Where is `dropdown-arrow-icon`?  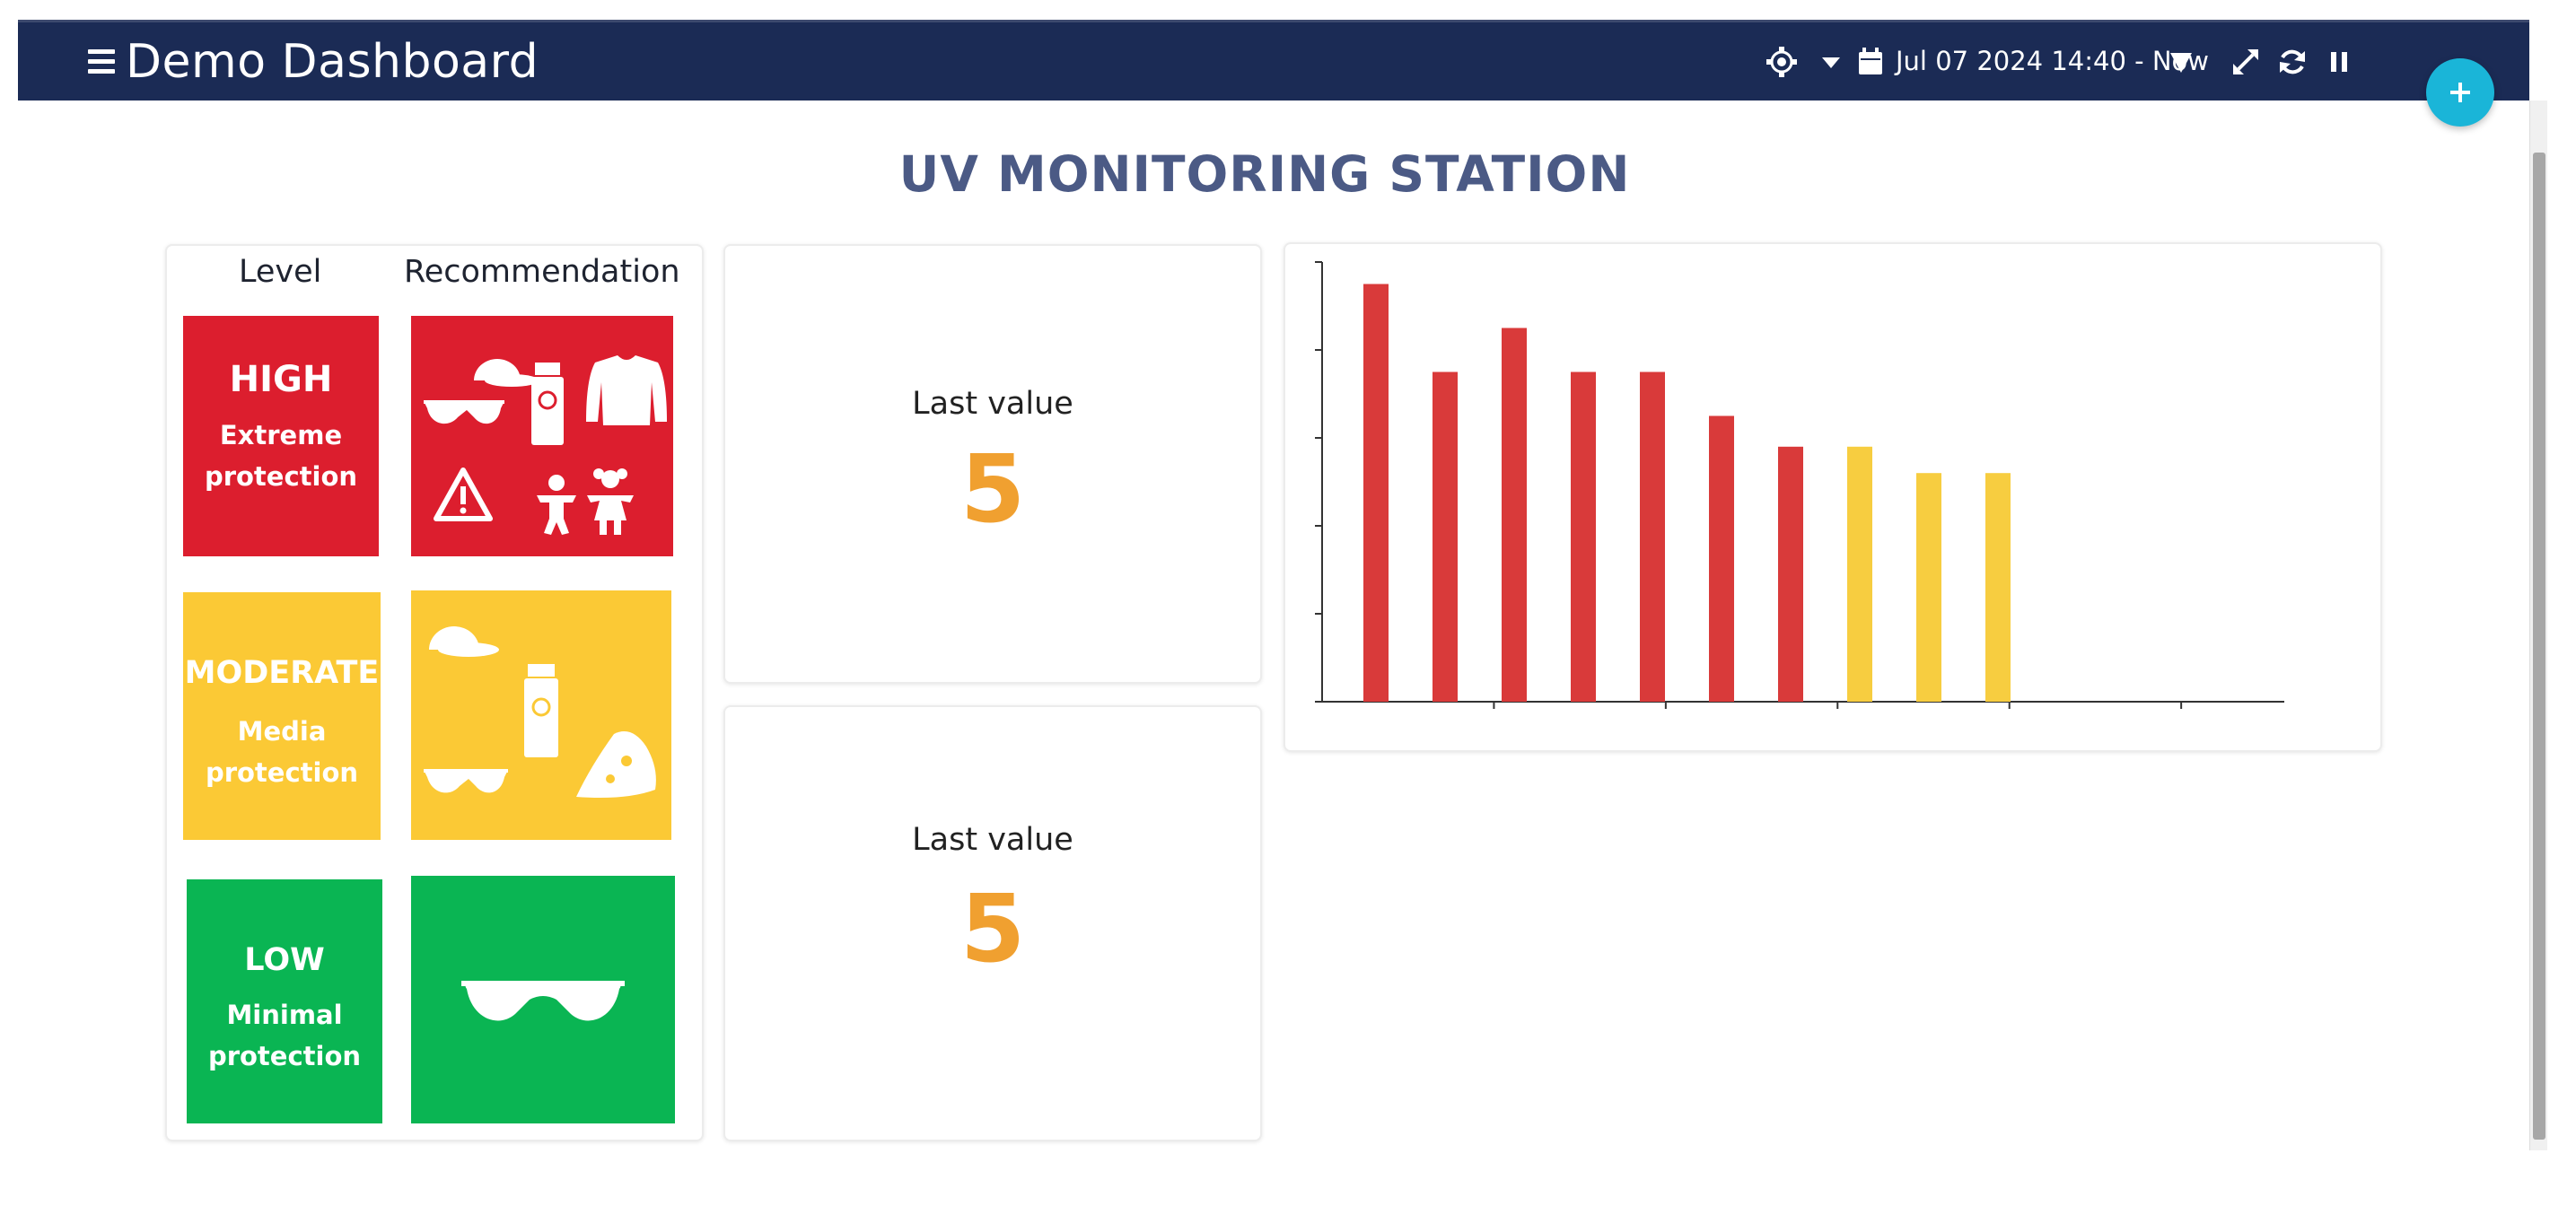 dropdown-arrow-icon is located at coordinates (2181, 62).